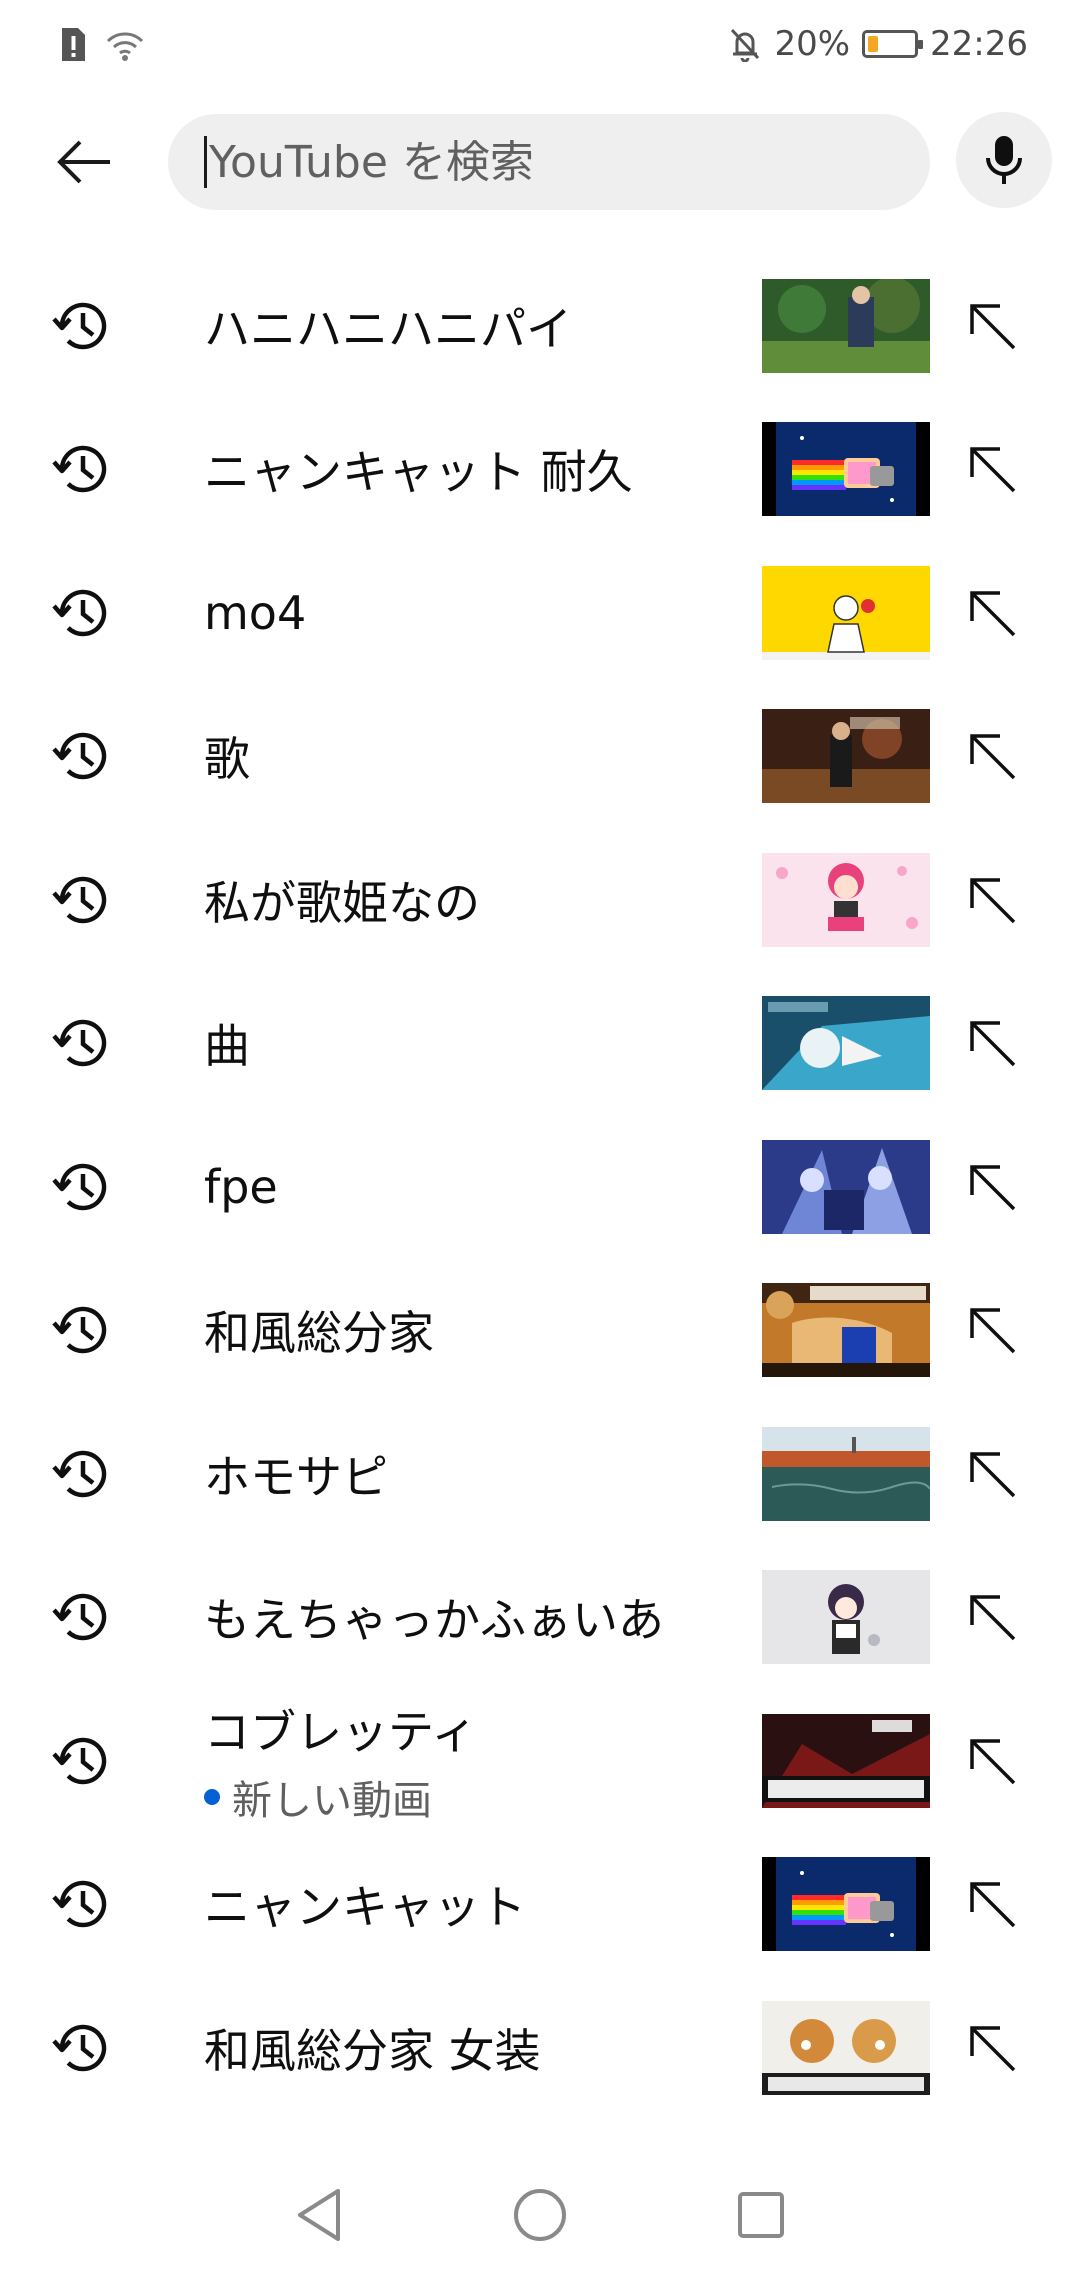 This screenshot has width=1080, height=2280. What do you see at coordinates (1004, 160) in the screenshot?
I see `voice-search-button` at bounding box center [1004, 160].